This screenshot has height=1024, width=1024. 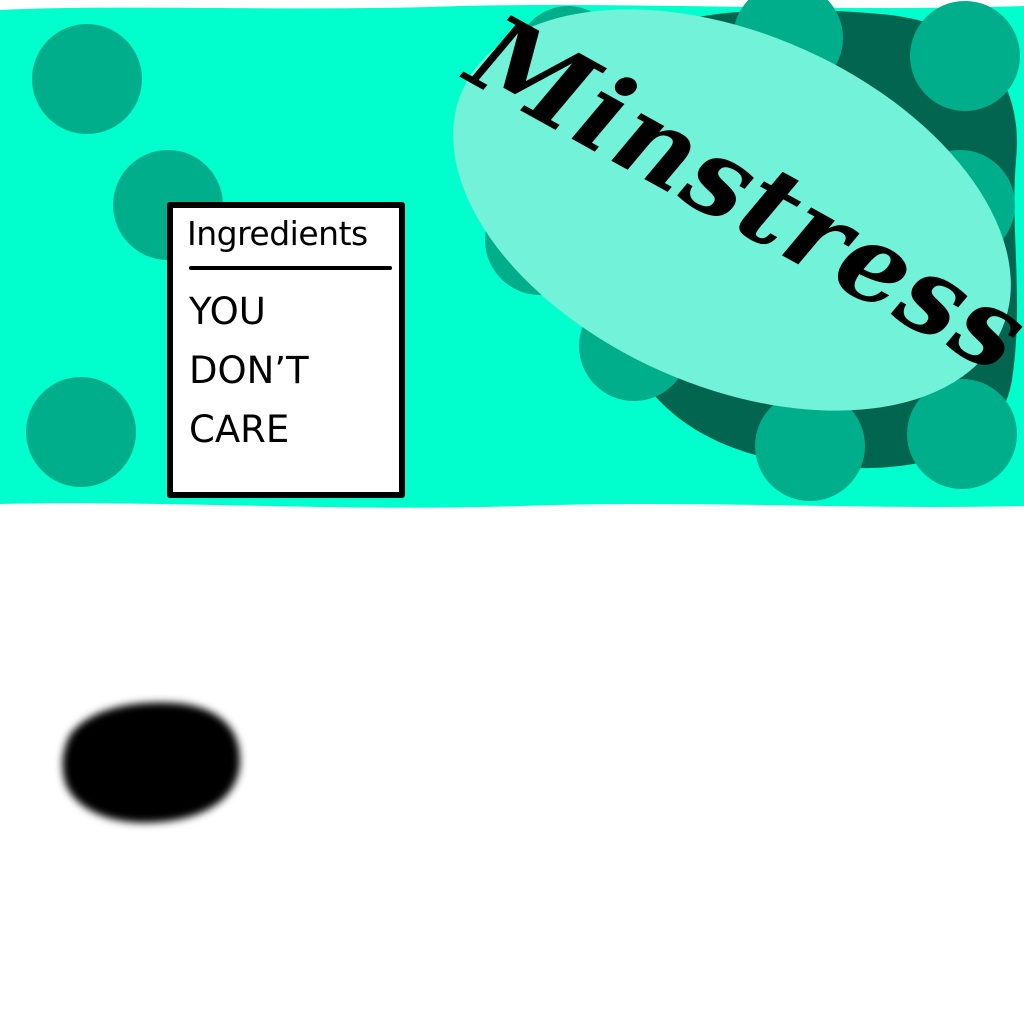 I want to click on ingredients-line: DON’T, so click(x=249, y=370).